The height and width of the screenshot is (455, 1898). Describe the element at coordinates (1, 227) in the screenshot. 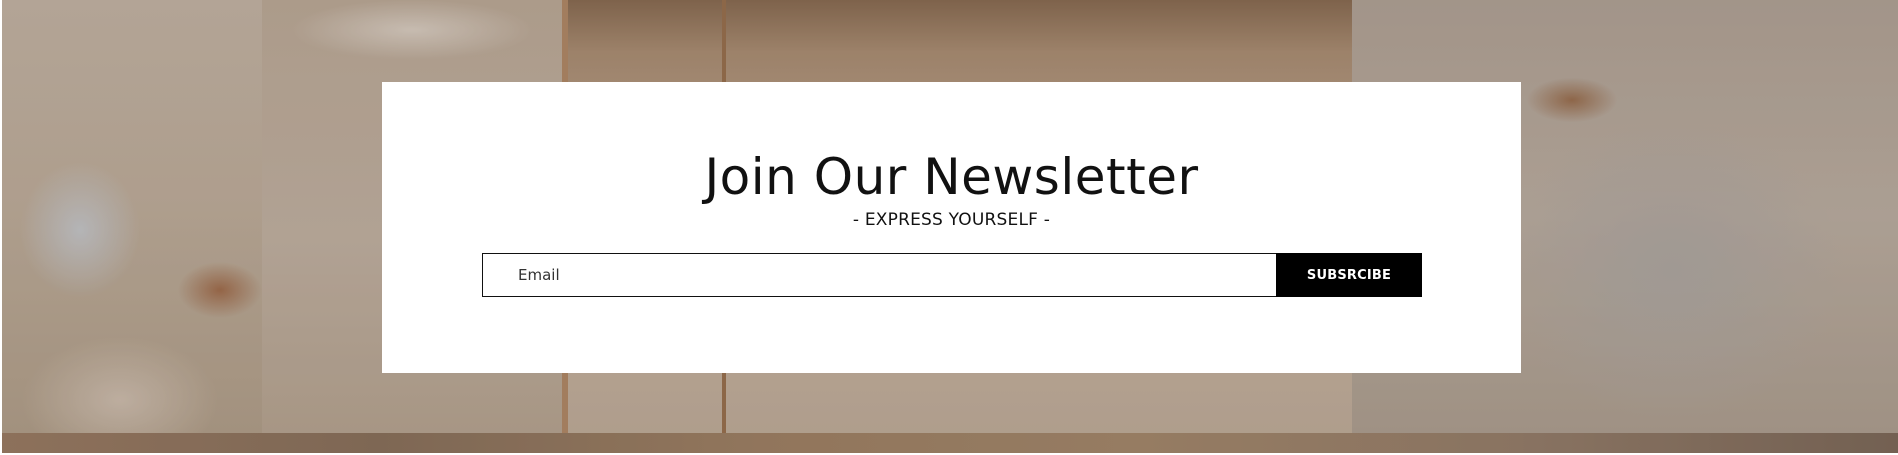

I see `left-edge-divider` at that location.